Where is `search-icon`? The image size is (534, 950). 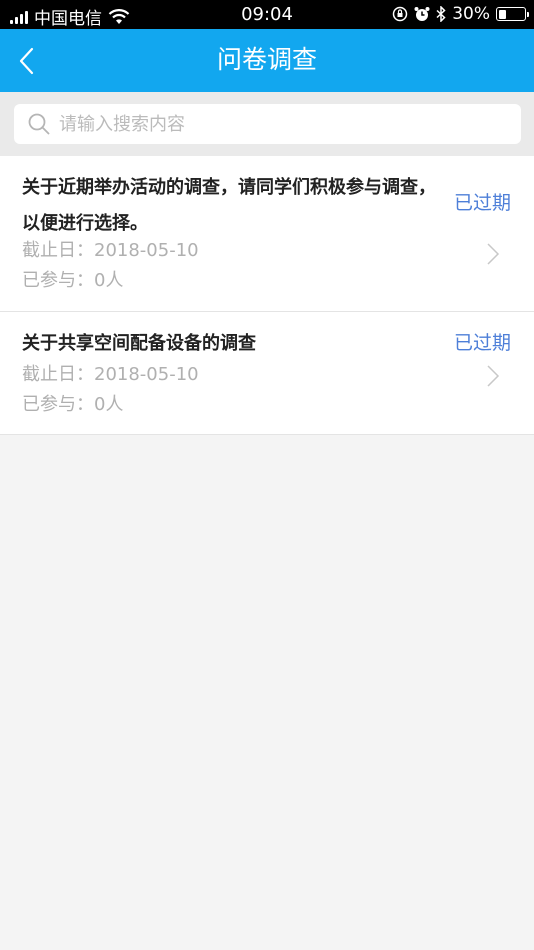
search-icon is located at coordinates (39, 124).